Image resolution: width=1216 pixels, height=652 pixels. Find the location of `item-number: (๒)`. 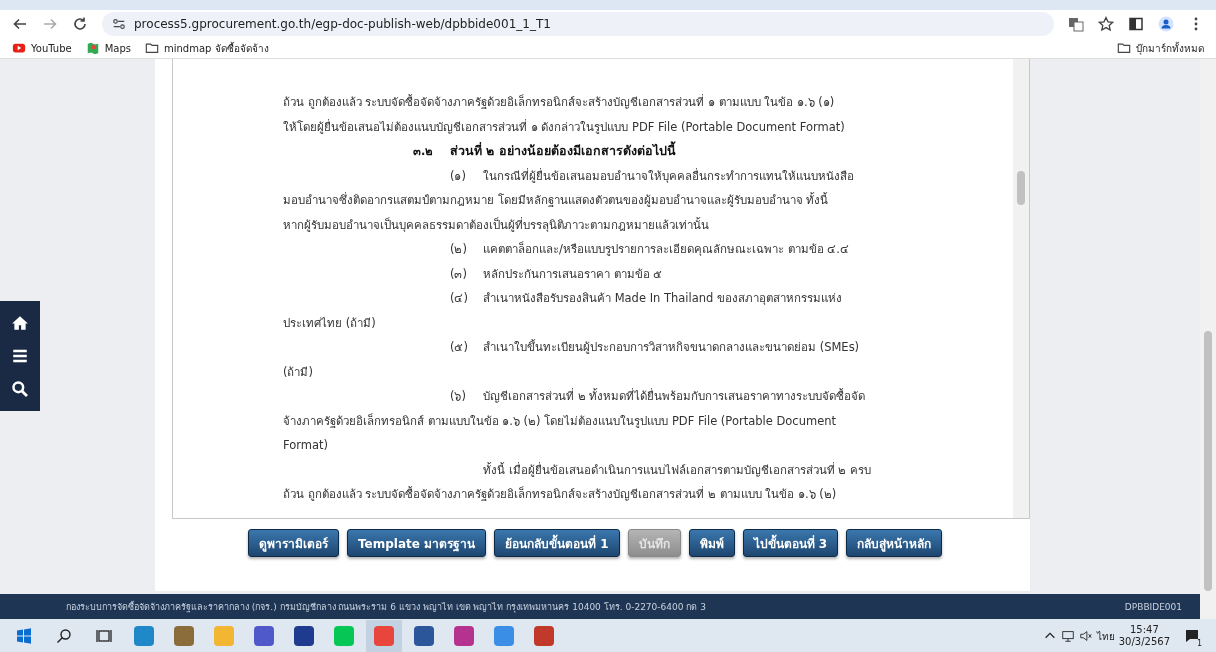

item-number: (๒) is located at coordinates (459, 250).